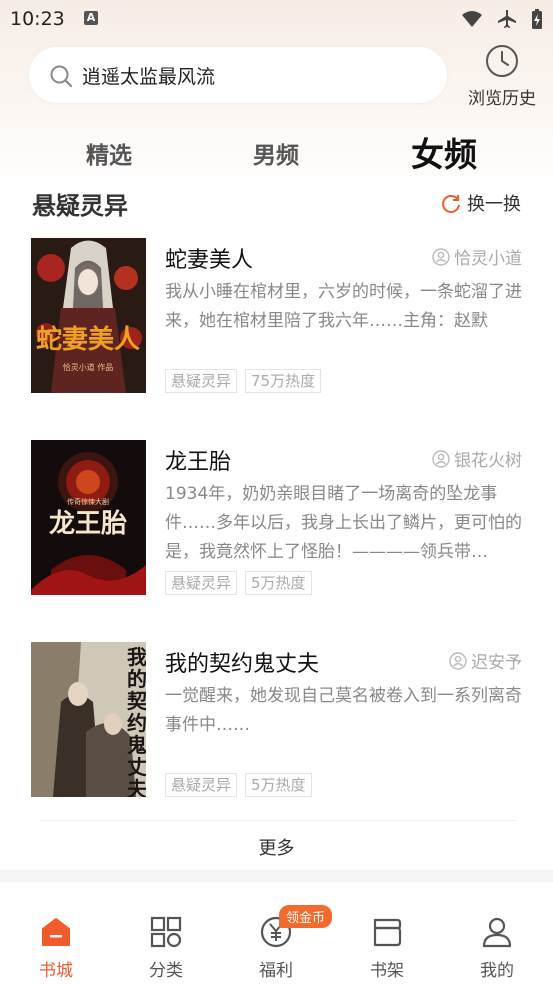 This screenshot has width=553, height=984. What do you see at coordinates (136, 787) in the screenshot?
I see `svg-text: 夫` at bounding box center [136, 787].